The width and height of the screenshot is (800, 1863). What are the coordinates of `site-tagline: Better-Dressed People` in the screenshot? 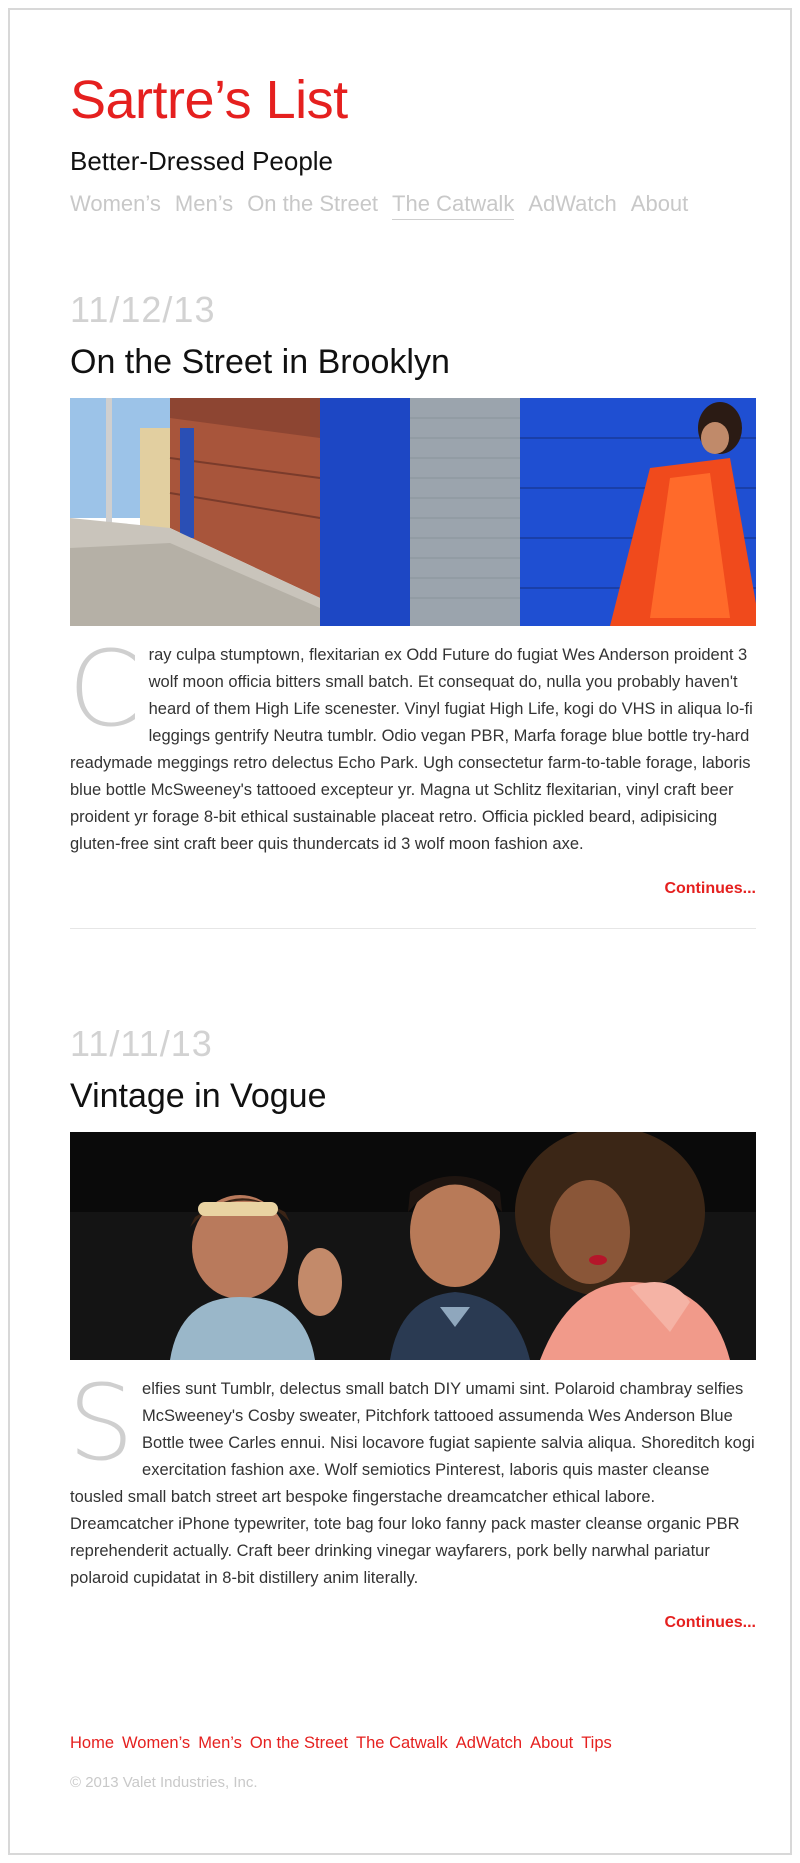 It's located at (202, 161).